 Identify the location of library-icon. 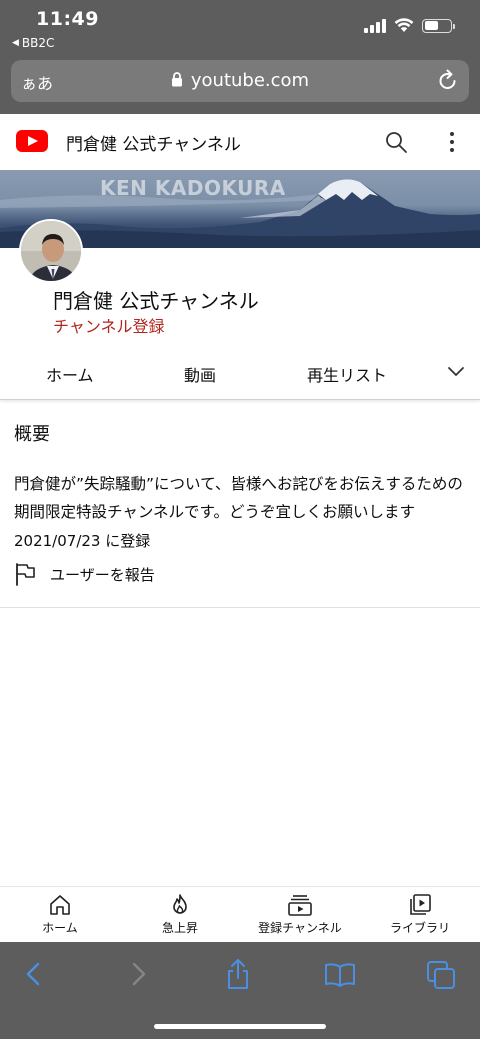
(420, 904).